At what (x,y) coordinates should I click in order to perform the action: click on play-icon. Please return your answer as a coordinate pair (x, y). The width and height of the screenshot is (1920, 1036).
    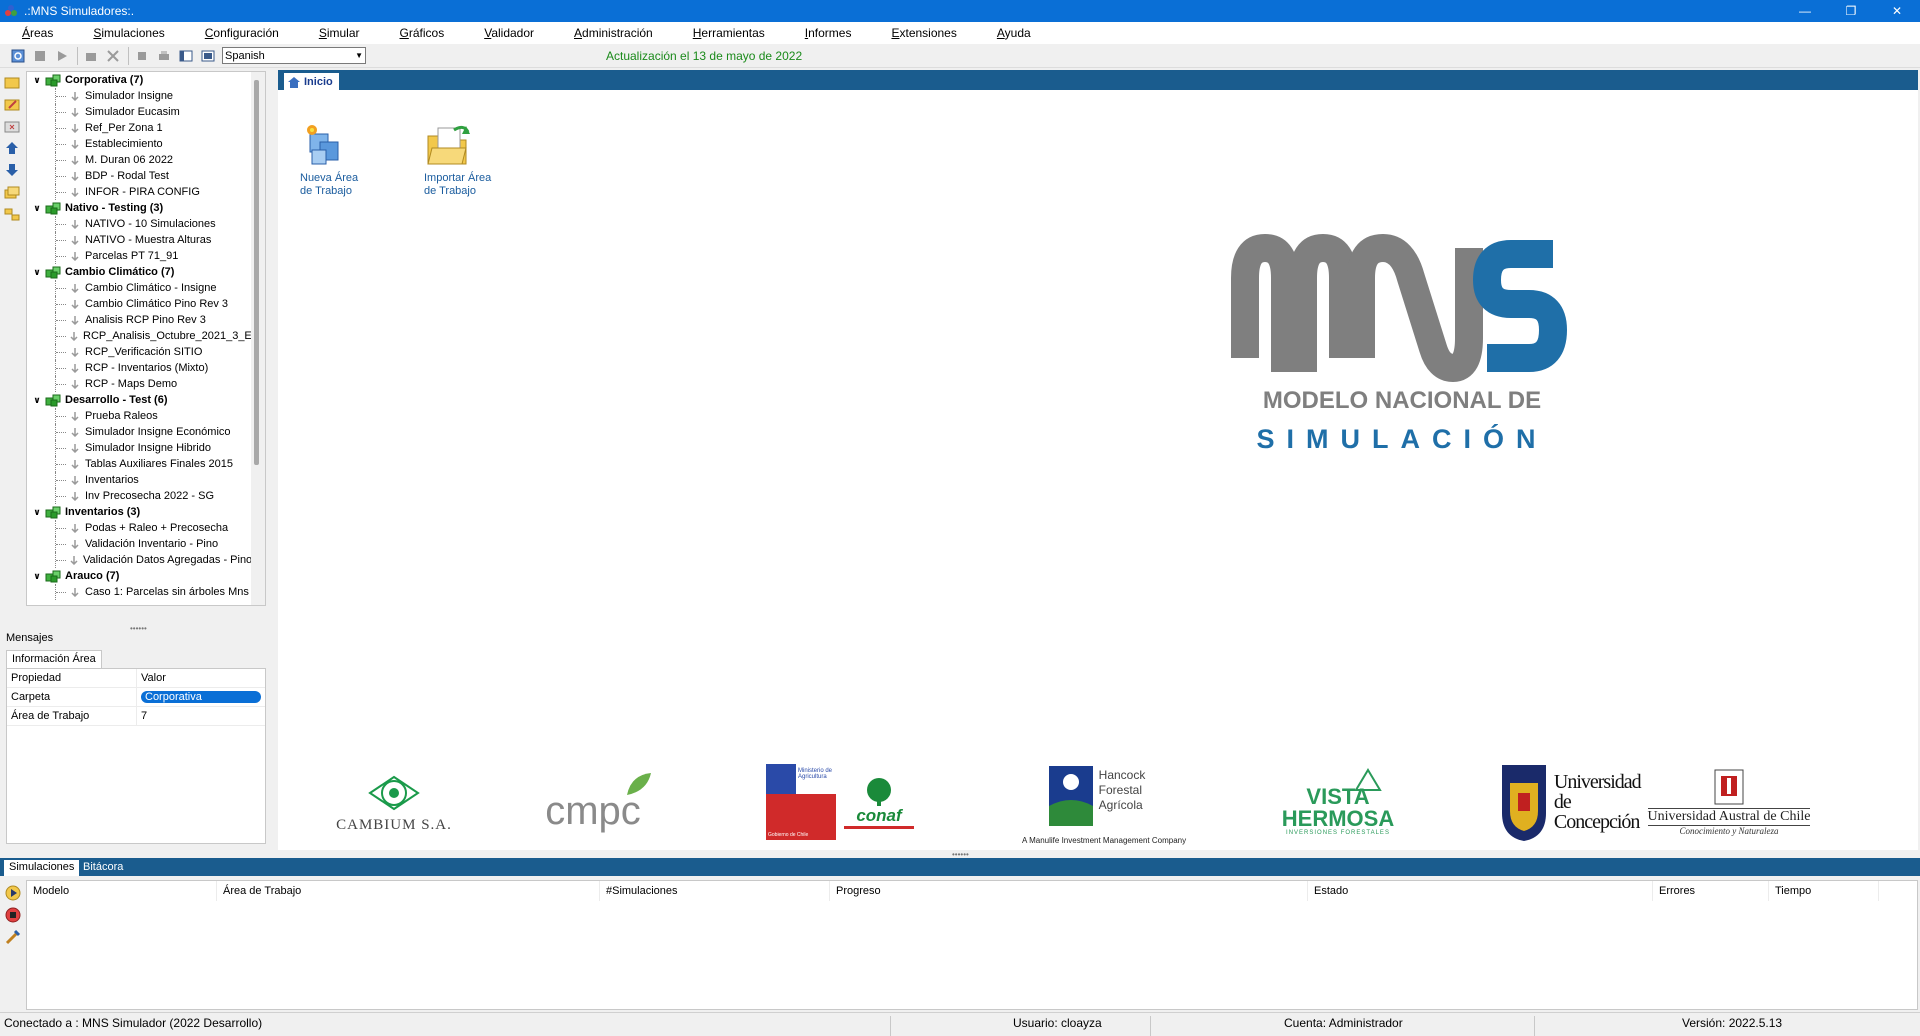
    Looking at the image, I should click on (62, 56).